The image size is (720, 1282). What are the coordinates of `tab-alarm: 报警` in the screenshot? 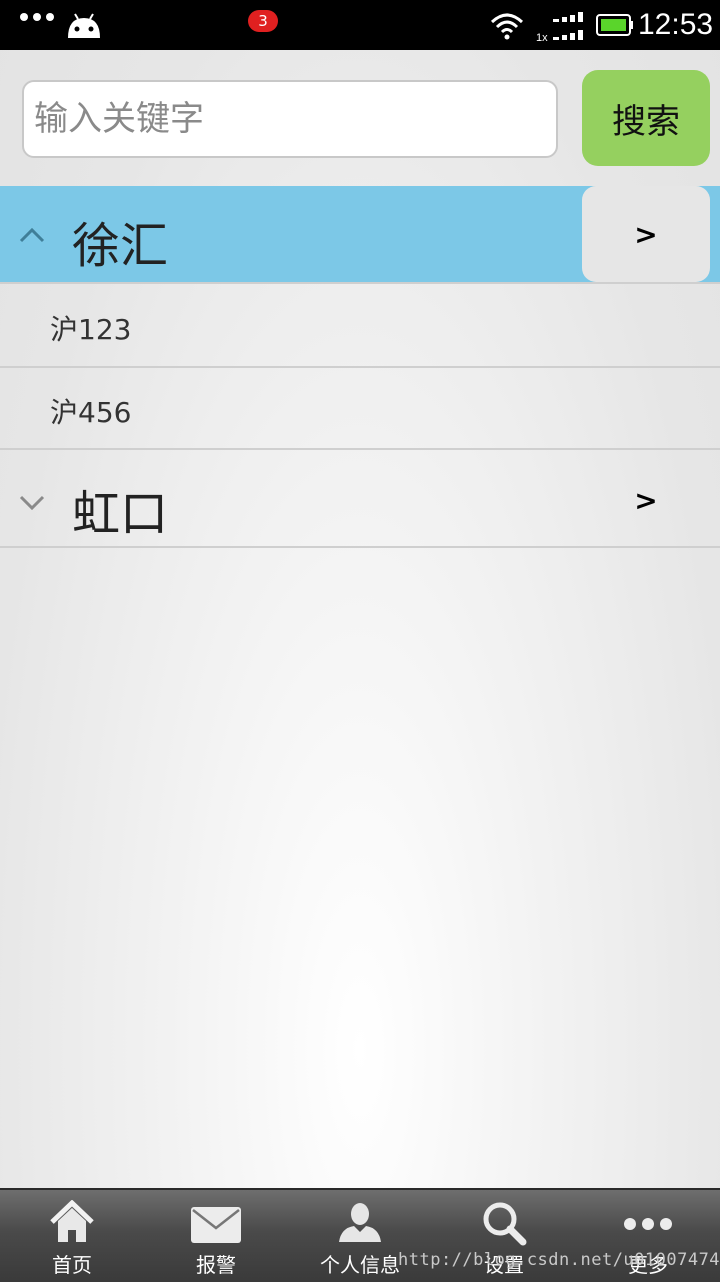 It's located at (216, 1236).